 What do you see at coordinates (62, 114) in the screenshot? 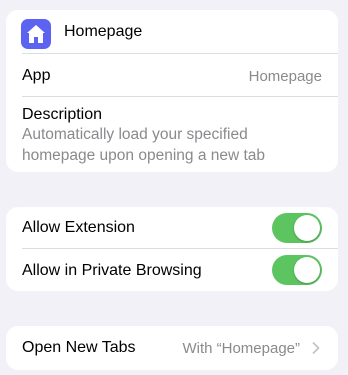
I see `description-label: Description` at bounding box center [62, 114].